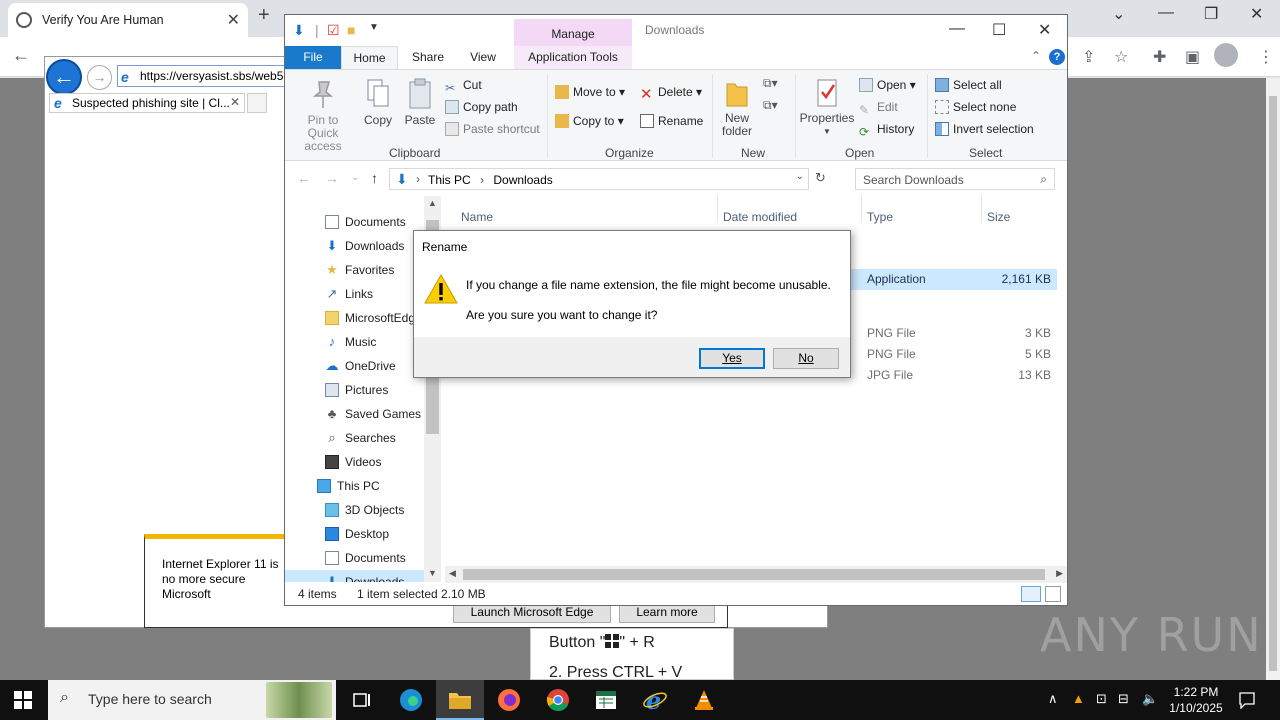 This screenshot has height=720, width=1280. I want to click on star-icon: ☆, so click(1121, 57).